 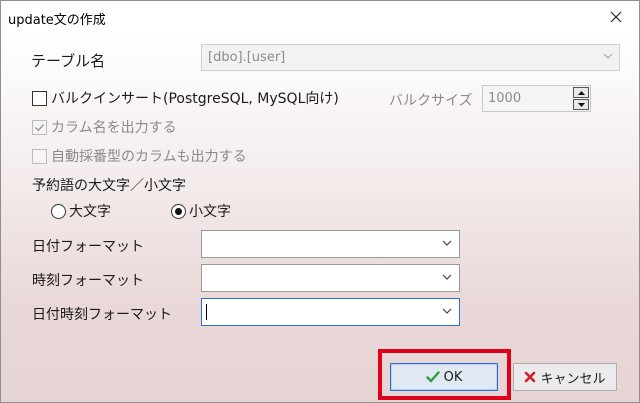 What do you see at coordinates (431, 101) in the screenshot?
I see `bulk-size-label: バルクサイズ` at bounding box center [431, 101].